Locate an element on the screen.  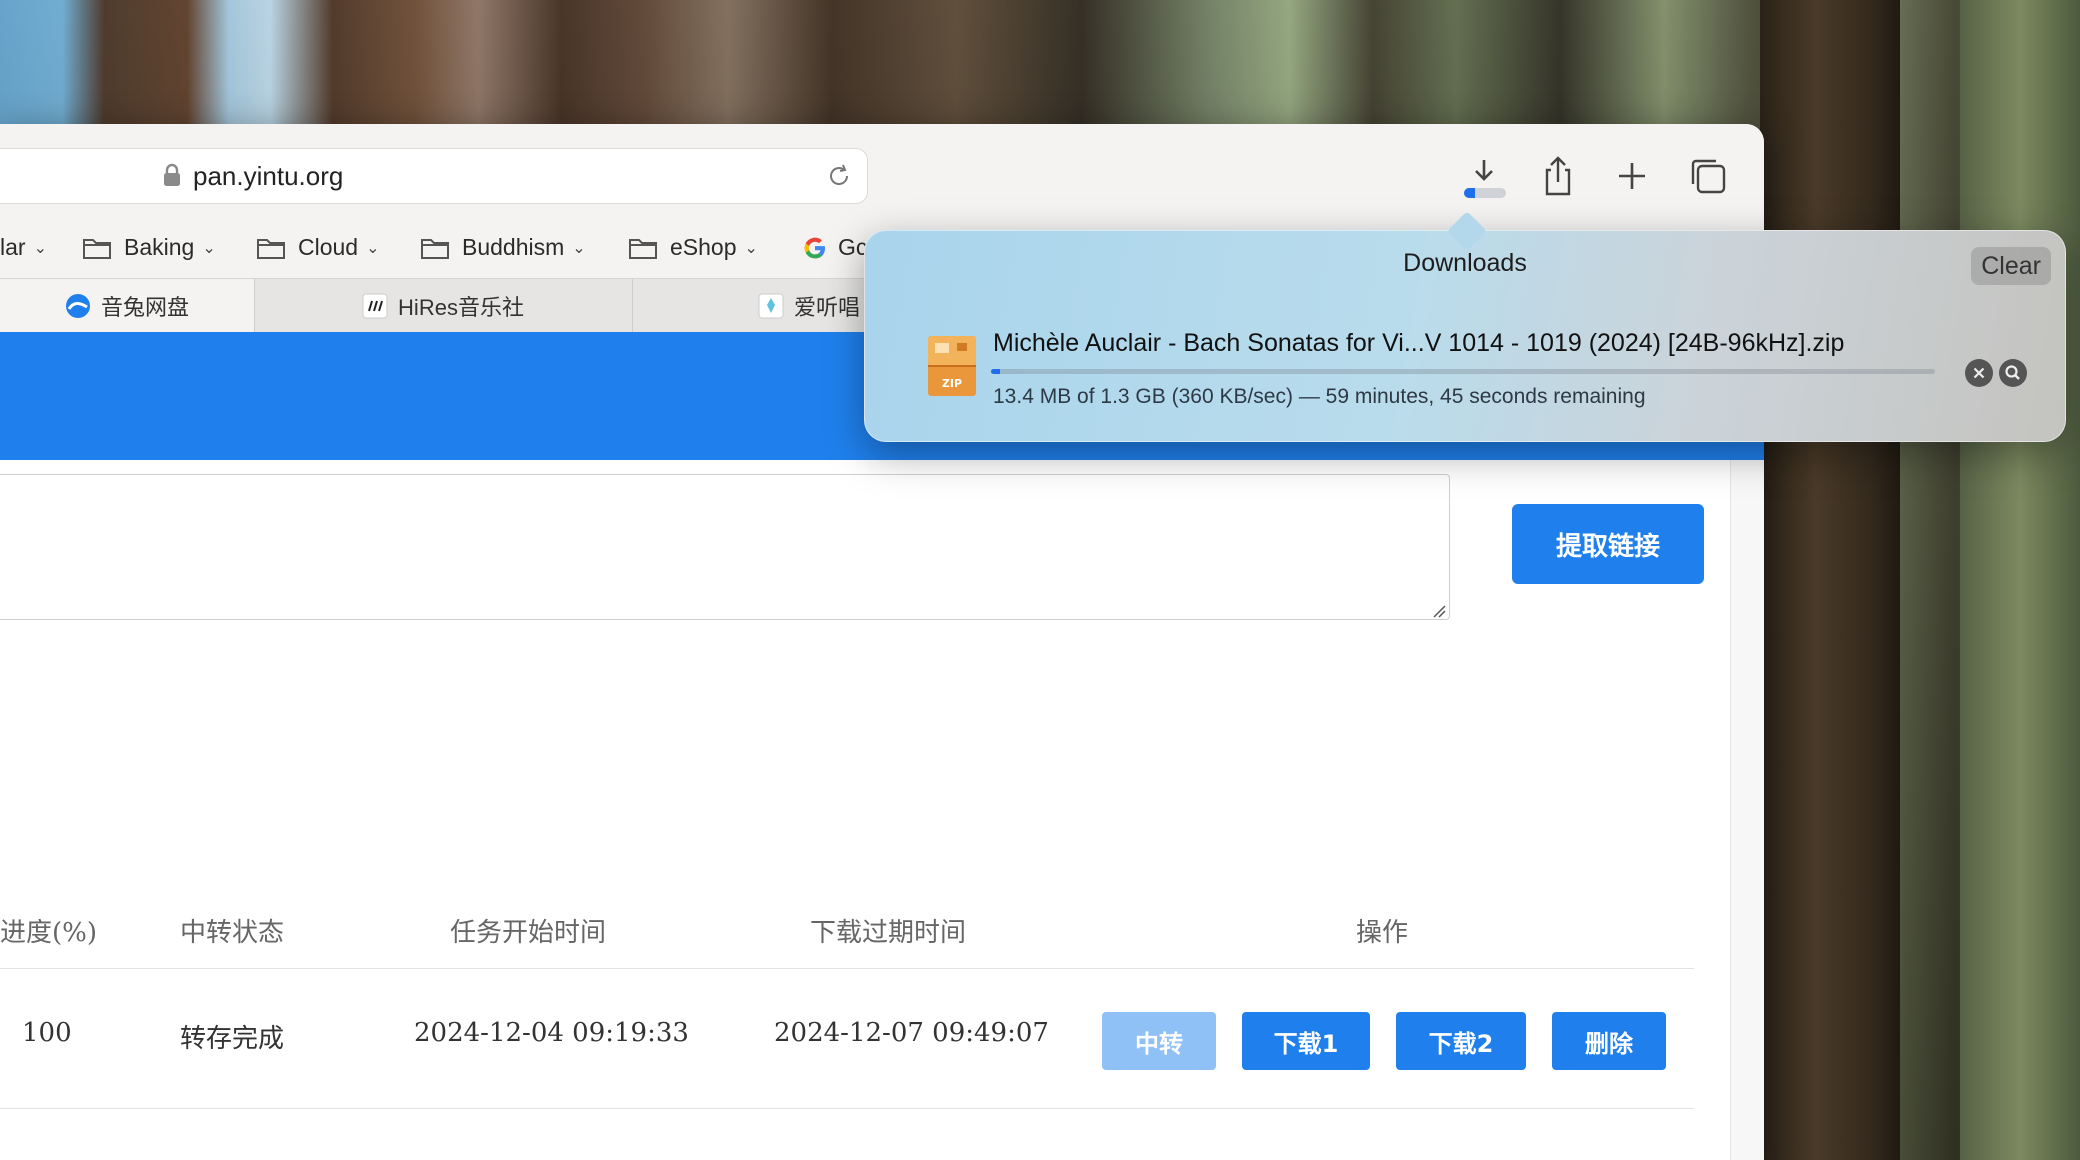
header-status: 中转状态 is located at coordinates (232, 933).